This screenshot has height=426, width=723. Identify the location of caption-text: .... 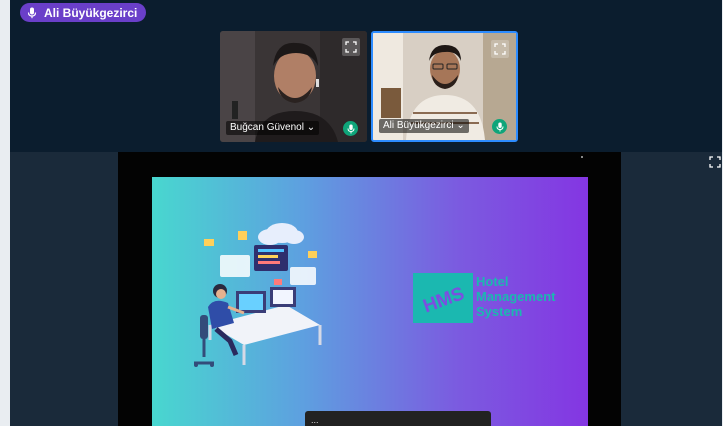
(315, 420).